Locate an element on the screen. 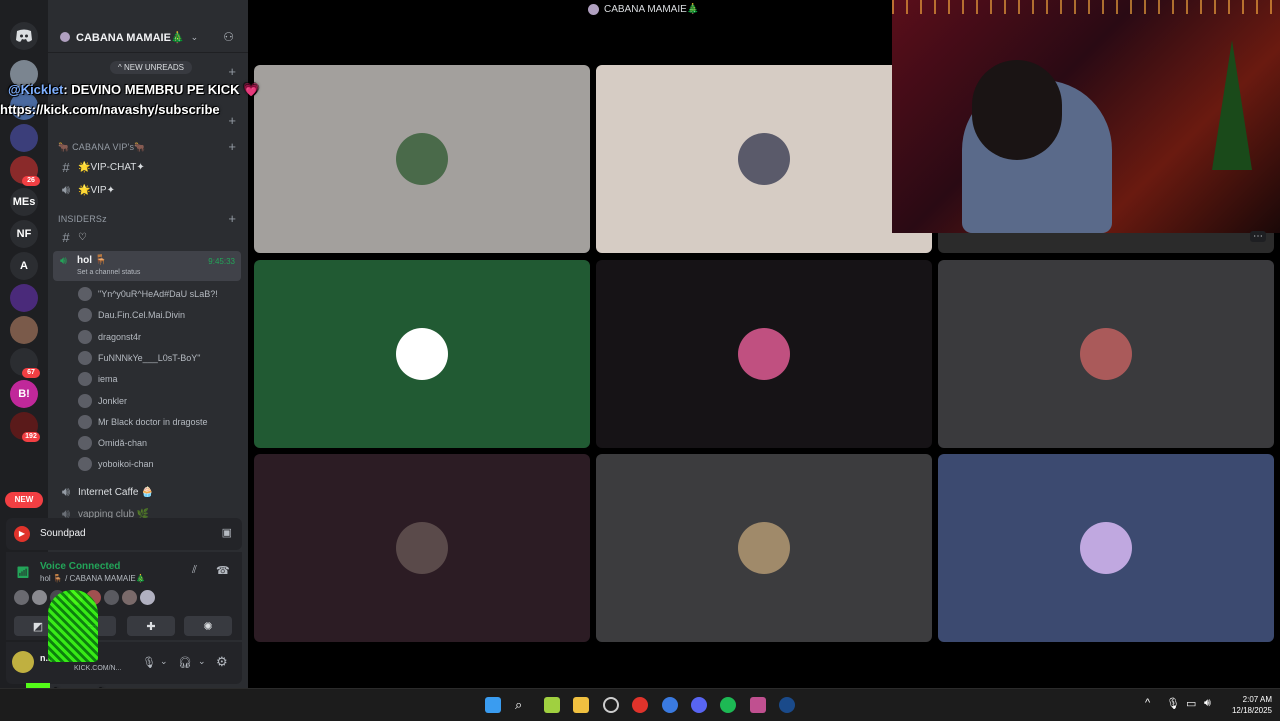  soundpad-panel: ▶ Soundpad ▣ is located at coordinates (124, 534).